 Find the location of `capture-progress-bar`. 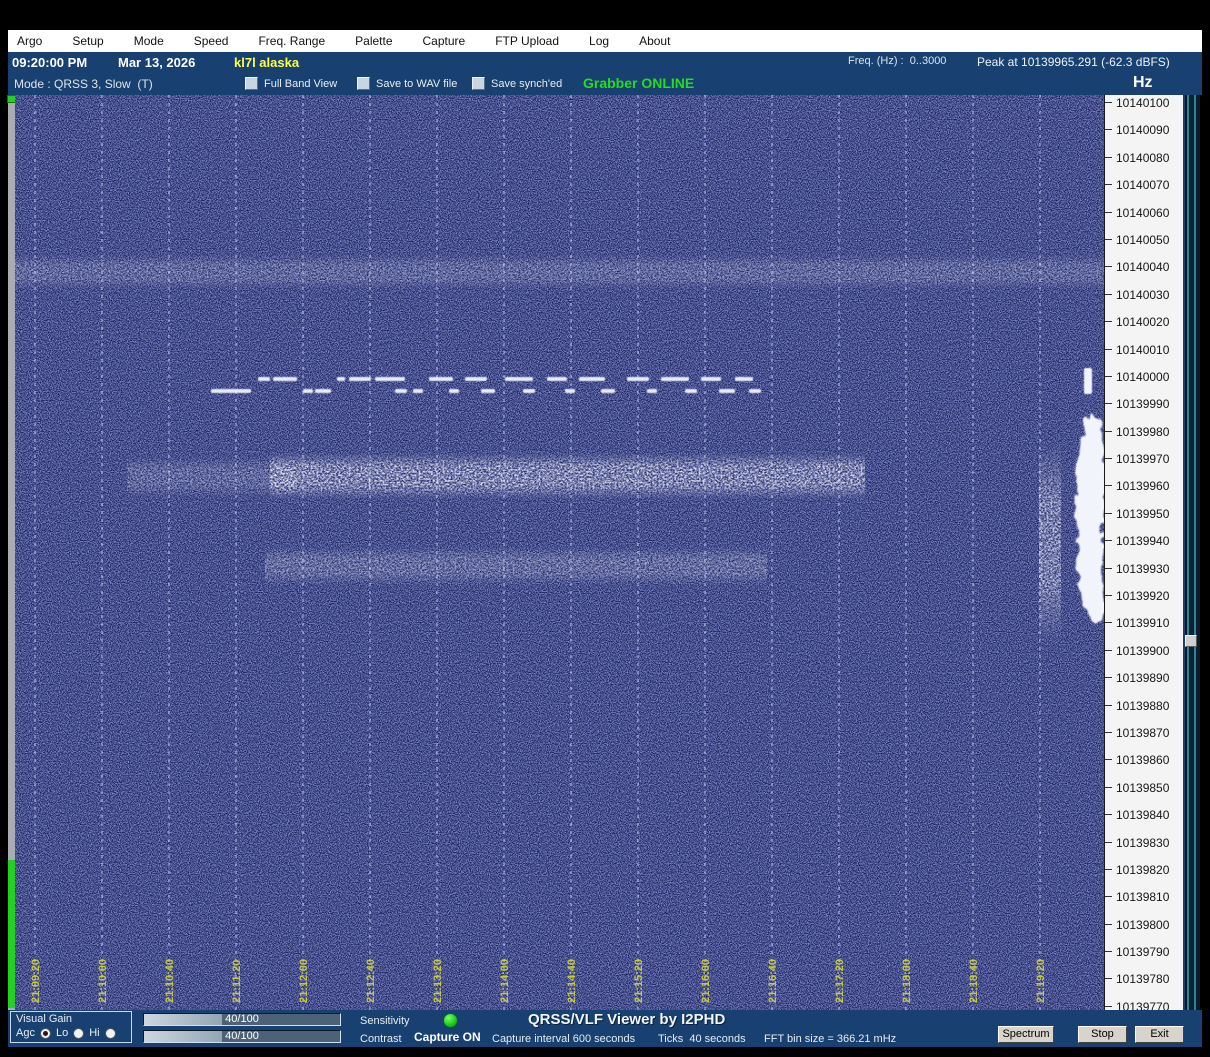

capture-progress-bar is located at coordinates (11, 552).